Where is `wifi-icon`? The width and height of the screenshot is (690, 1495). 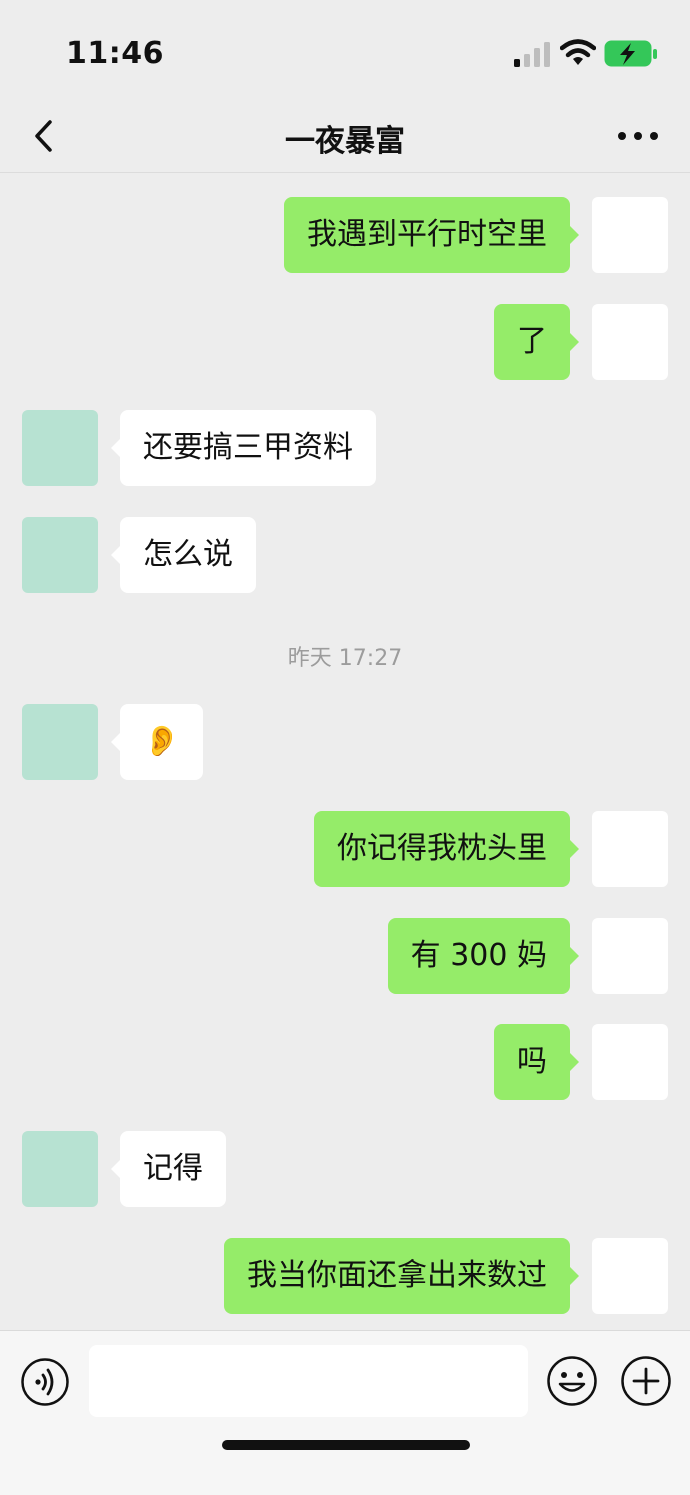
wifi-icon is located at coordinates (578, 52).